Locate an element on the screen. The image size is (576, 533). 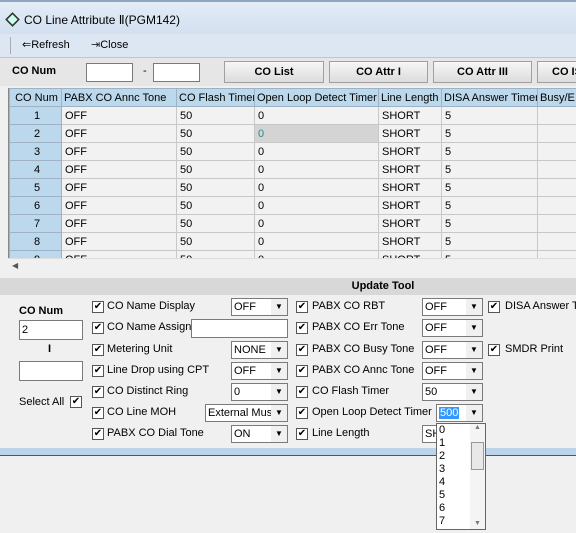
metering-unit-select: NONE ▼ is located at coordinates (259, 350).